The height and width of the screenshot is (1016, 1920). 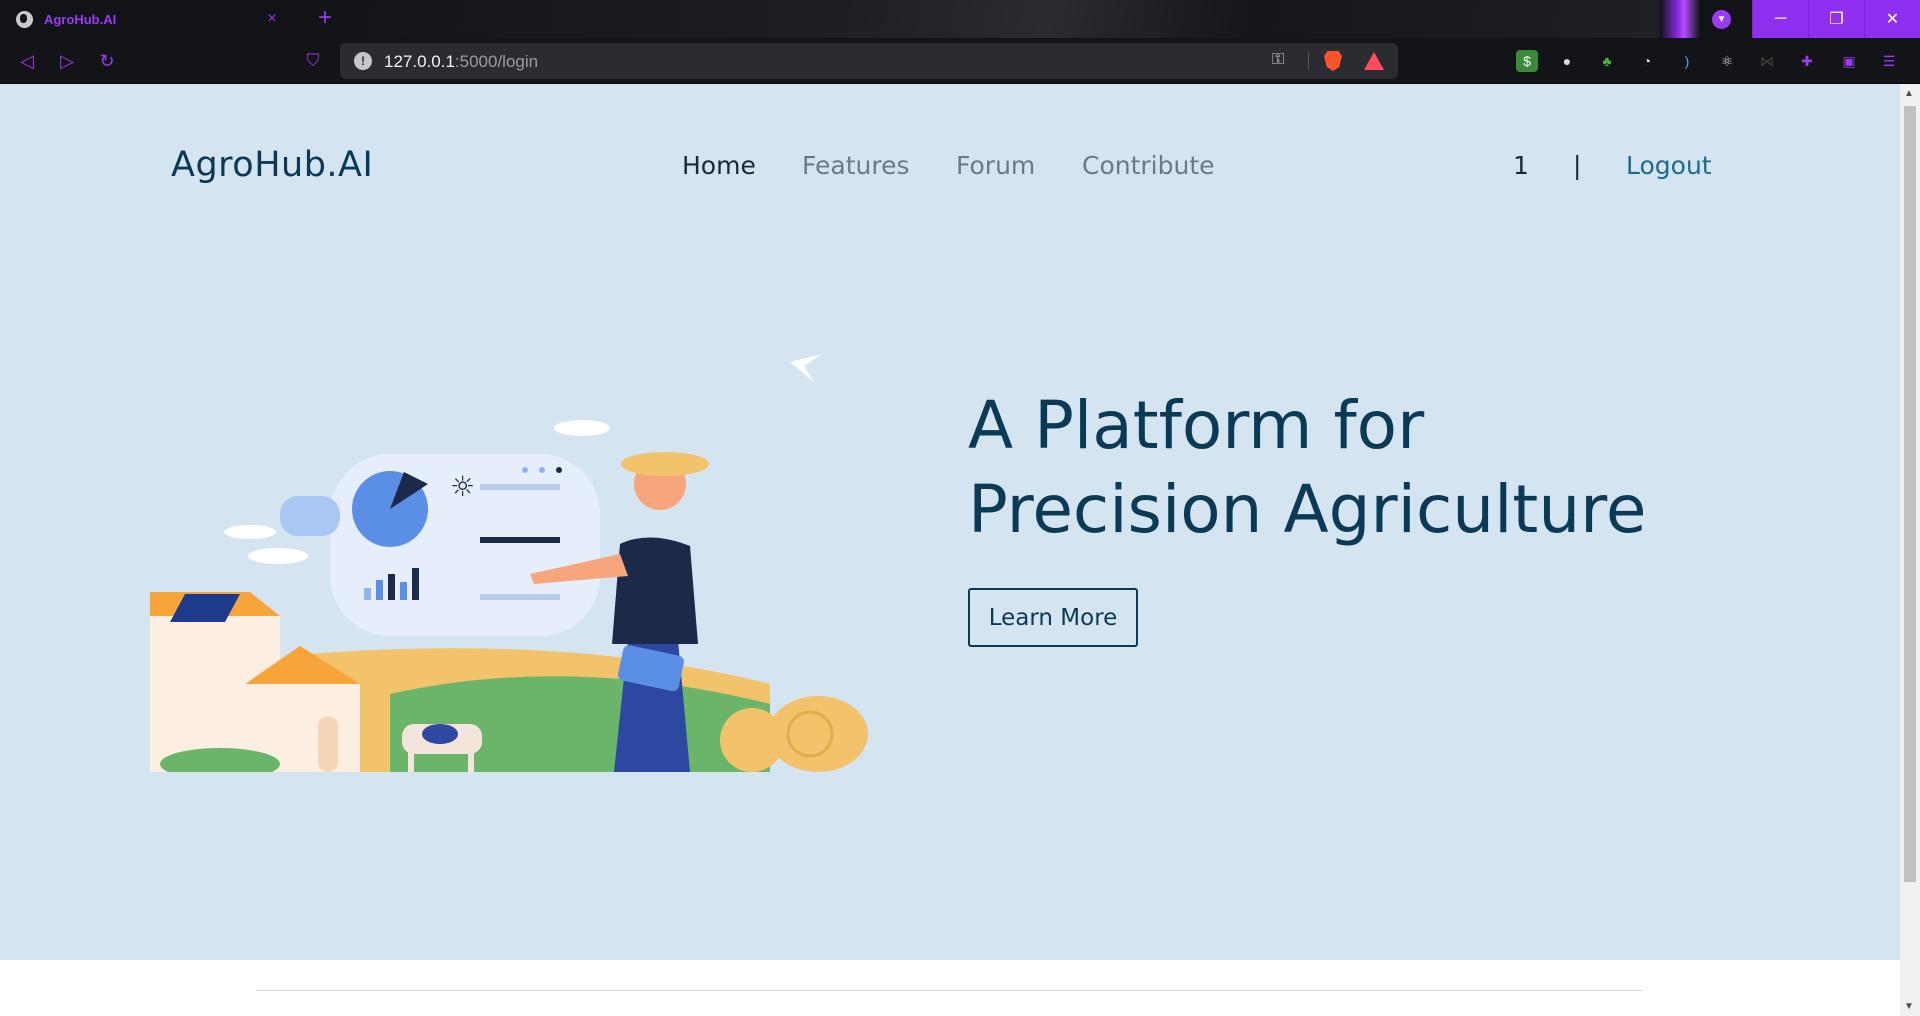 I want to click on page-scrollbar: ▲ ▼, so click(x=1910, y=550).